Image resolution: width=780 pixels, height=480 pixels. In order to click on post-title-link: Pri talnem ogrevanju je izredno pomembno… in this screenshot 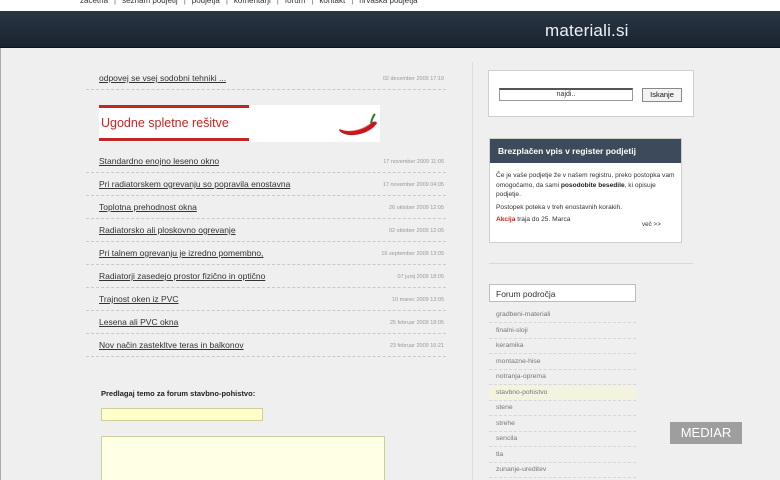, I will do `click(181, 253)`.